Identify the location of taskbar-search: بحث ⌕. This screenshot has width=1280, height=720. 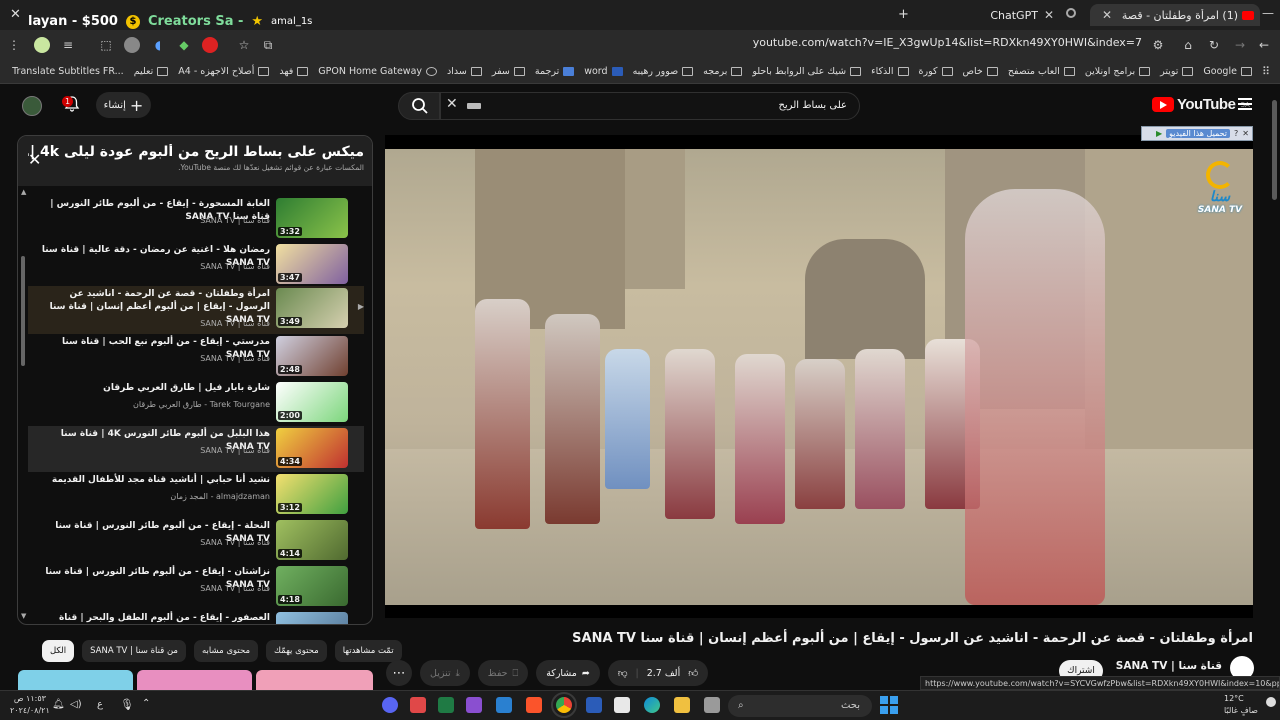
(800, 706).